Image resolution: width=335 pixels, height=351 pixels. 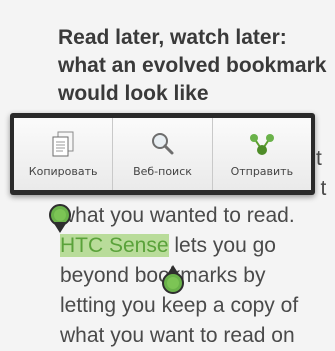 I want to click on search-icon, so click(x=163, y=144).